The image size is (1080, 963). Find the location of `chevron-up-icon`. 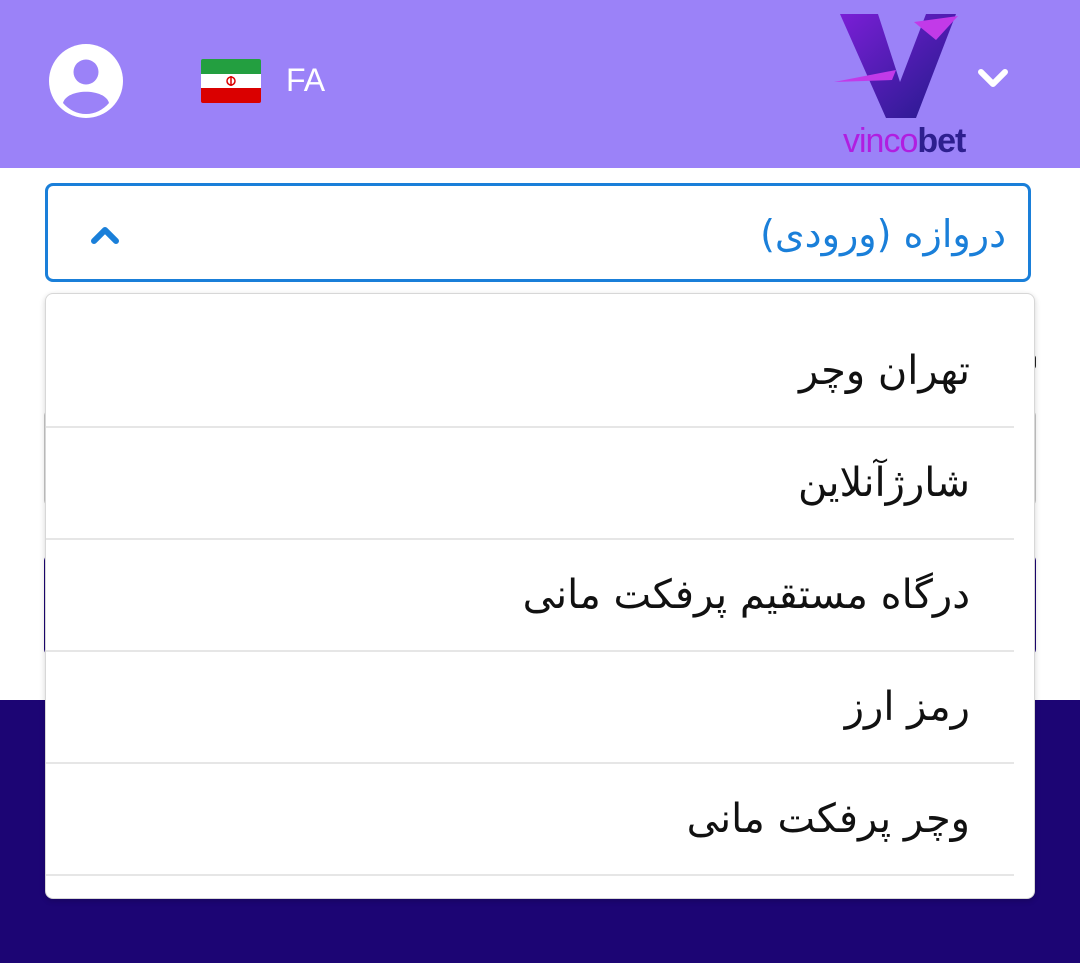

chevron-up-icon is located at coordinates (105, 235).